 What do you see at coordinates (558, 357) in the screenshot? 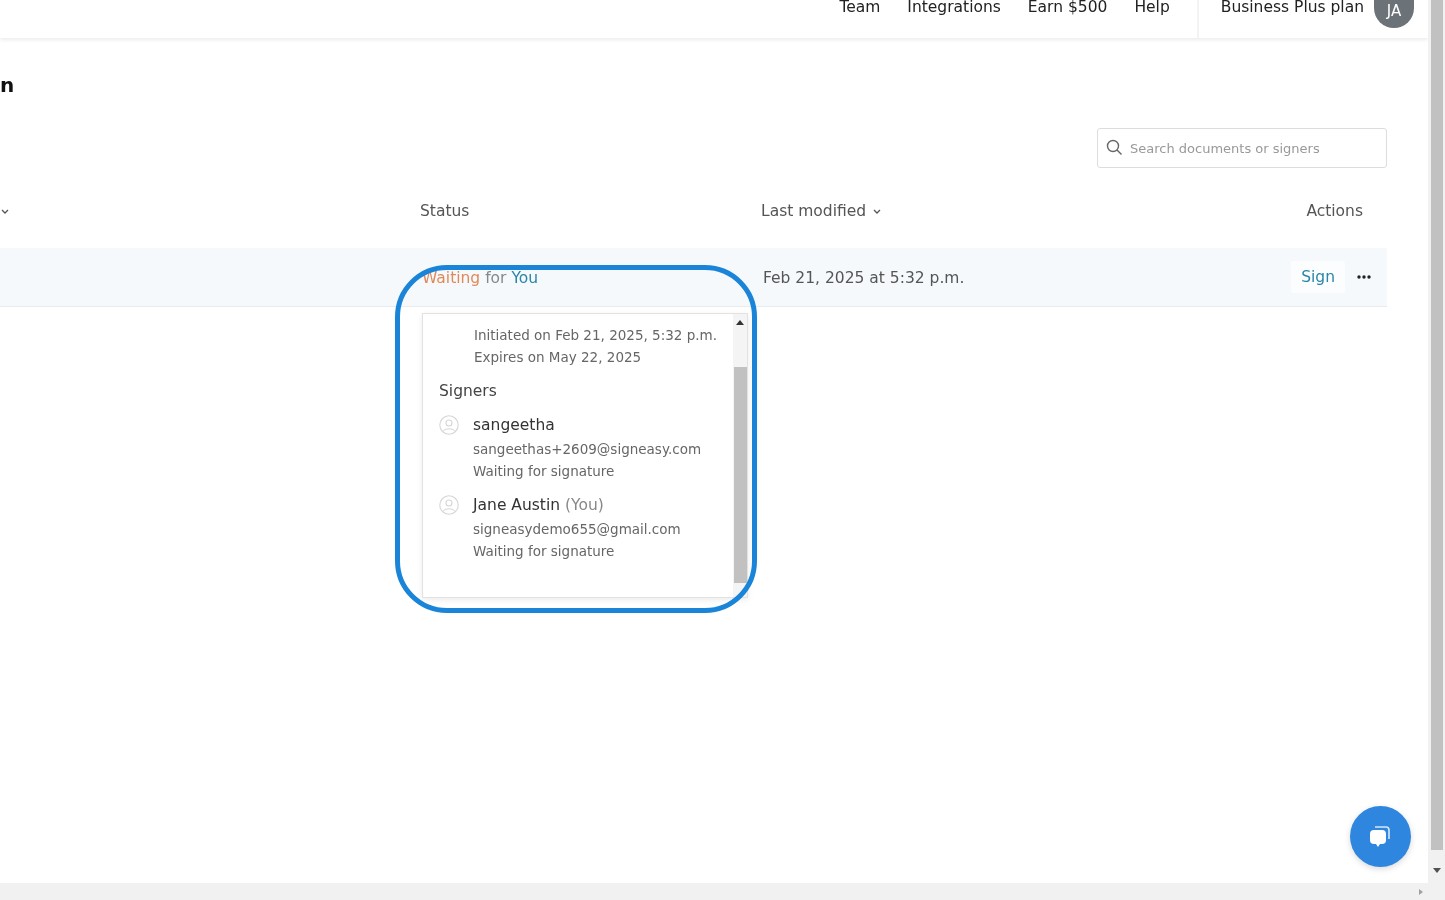
I see `detail-text: Expires on May 22, 2025` at bounding box center [558, 357].